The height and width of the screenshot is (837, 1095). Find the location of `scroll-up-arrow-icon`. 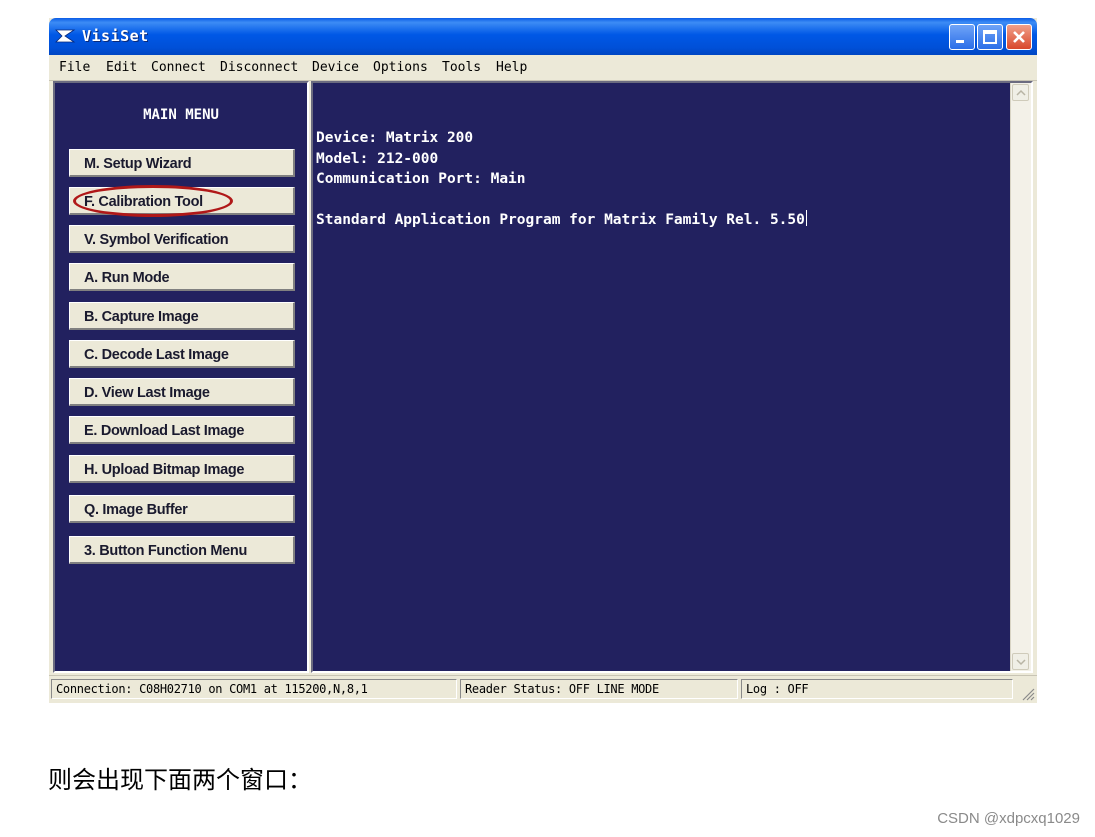

scroll-up-arrow-icon is located at coordinates (1021, 92).